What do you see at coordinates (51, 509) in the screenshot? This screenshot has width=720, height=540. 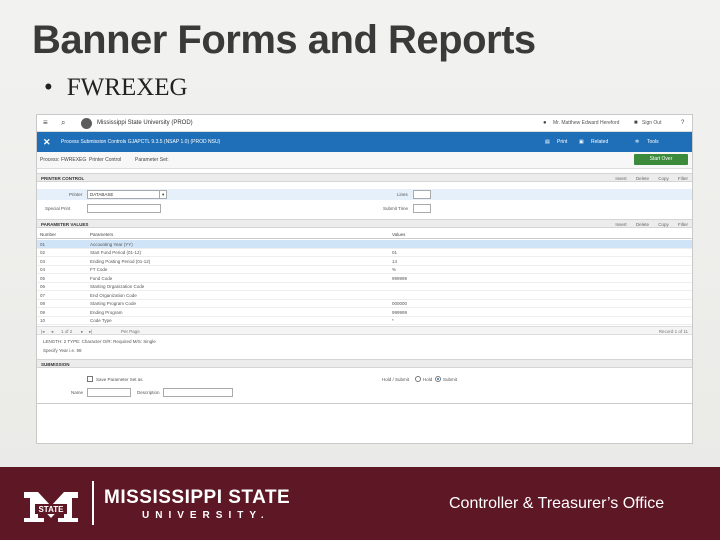 I see `badge-text: STATE` at bounding box center [51, 509].